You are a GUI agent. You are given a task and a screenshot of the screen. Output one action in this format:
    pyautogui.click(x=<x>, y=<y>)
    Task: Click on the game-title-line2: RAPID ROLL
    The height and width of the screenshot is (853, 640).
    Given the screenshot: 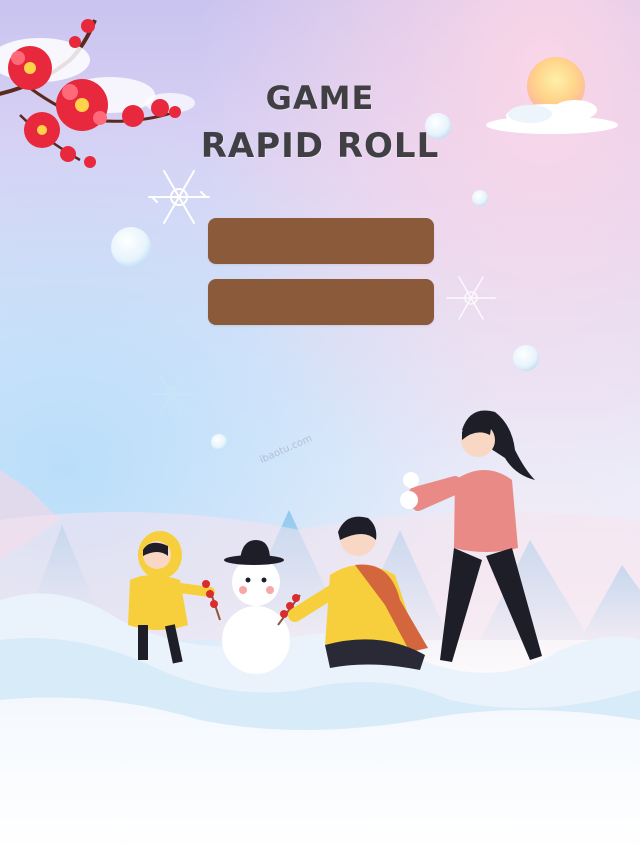 What is the action you would take?
    pyautogui.click(x=320, y=146)
    